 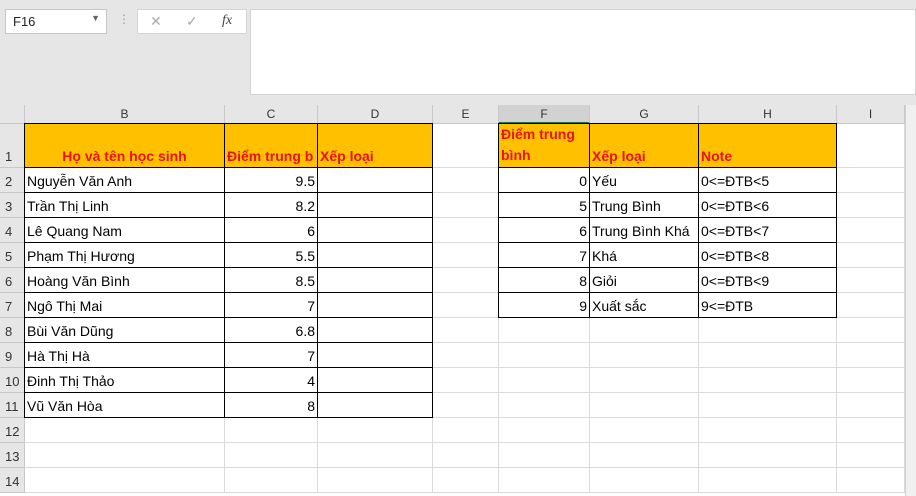 What do you see at coordinates (768, 114) in the screenshot?
I see `column-header-H: H` at bounding box center [768, 114].